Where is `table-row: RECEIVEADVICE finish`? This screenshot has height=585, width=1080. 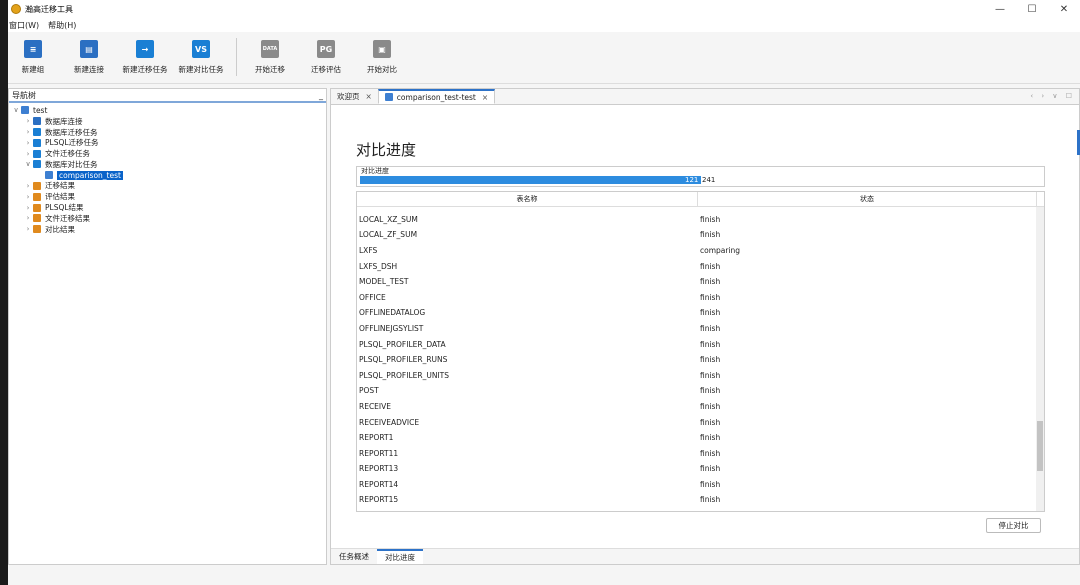 table-row: RECEIVEADVICE finish is located at coordinates (697, 422).